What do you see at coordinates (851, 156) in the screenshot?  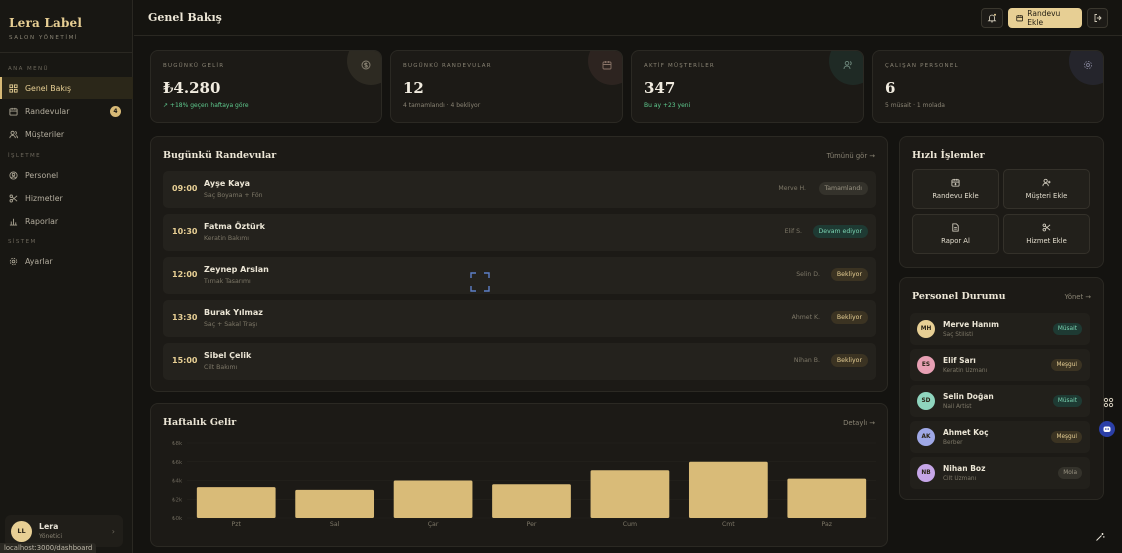 I see `view-all-link: Tümünü gör →` at bounding box center [851, 156].